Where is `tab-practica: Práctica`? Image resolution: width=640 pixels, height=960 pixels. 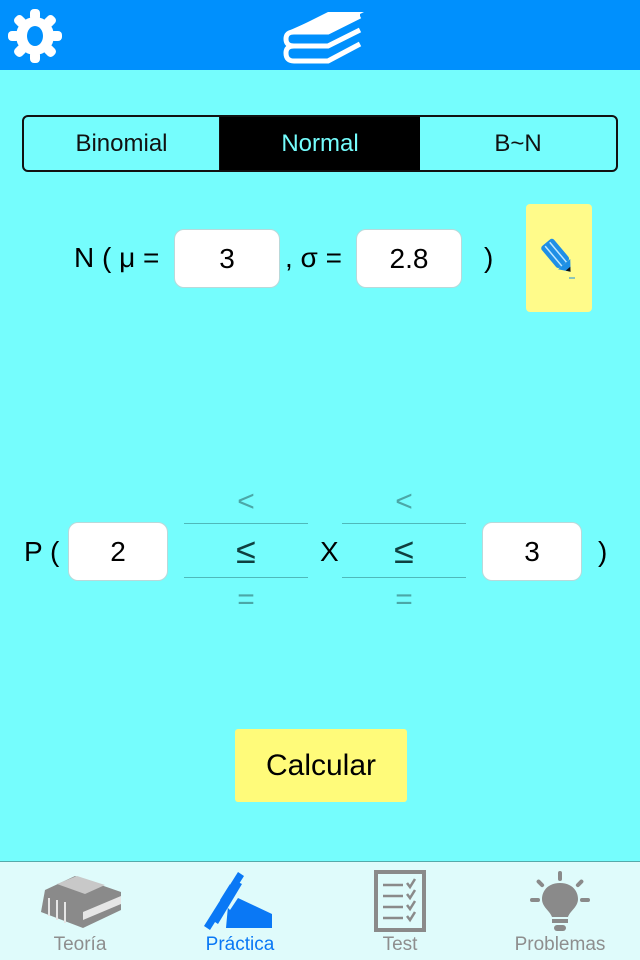
tab-practica: Práctica is located at coordinates (240, 911).